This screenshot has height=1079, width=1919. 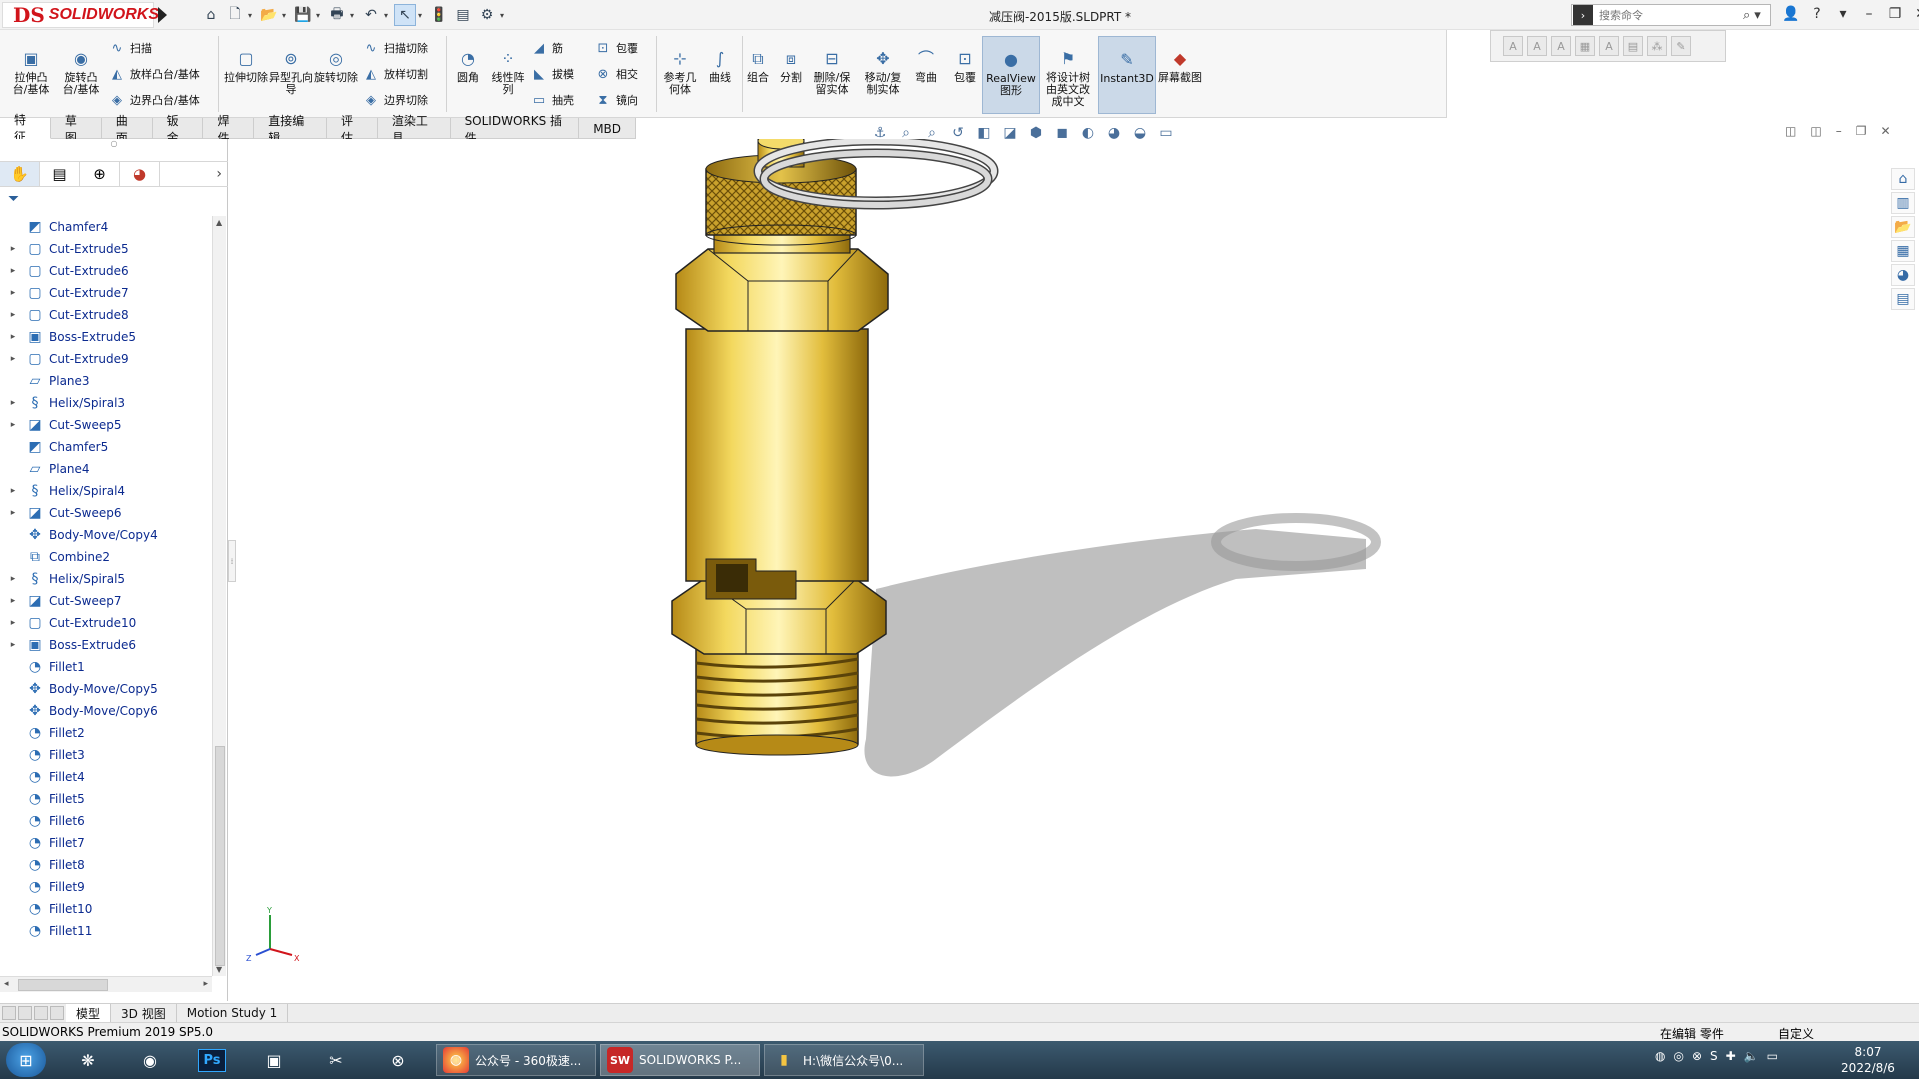 I want to click on taskbar-app-icon: ❋, so click(x=88, y=1060).